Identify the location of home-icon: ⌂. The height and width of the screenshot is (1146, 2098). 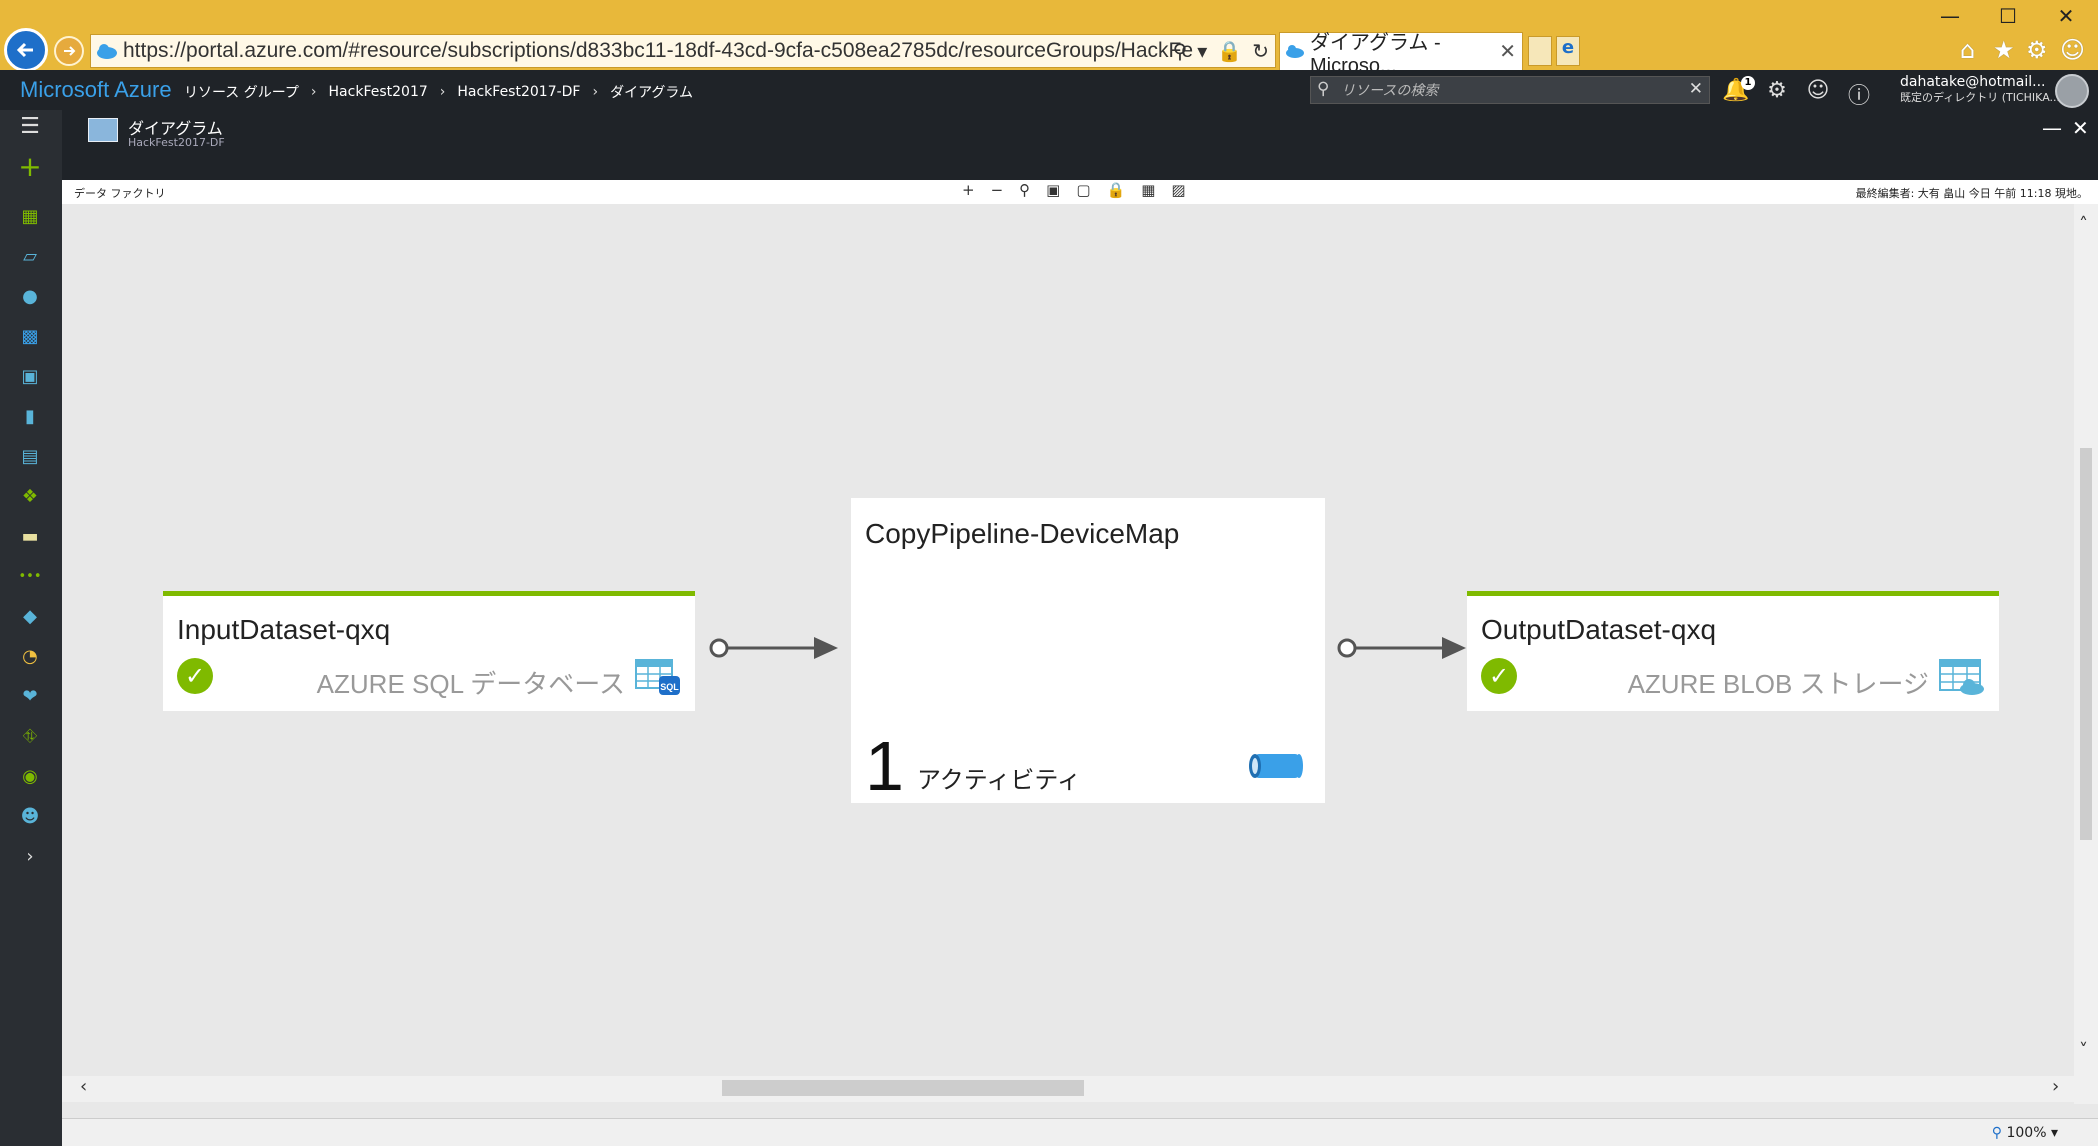
(1967, 50).